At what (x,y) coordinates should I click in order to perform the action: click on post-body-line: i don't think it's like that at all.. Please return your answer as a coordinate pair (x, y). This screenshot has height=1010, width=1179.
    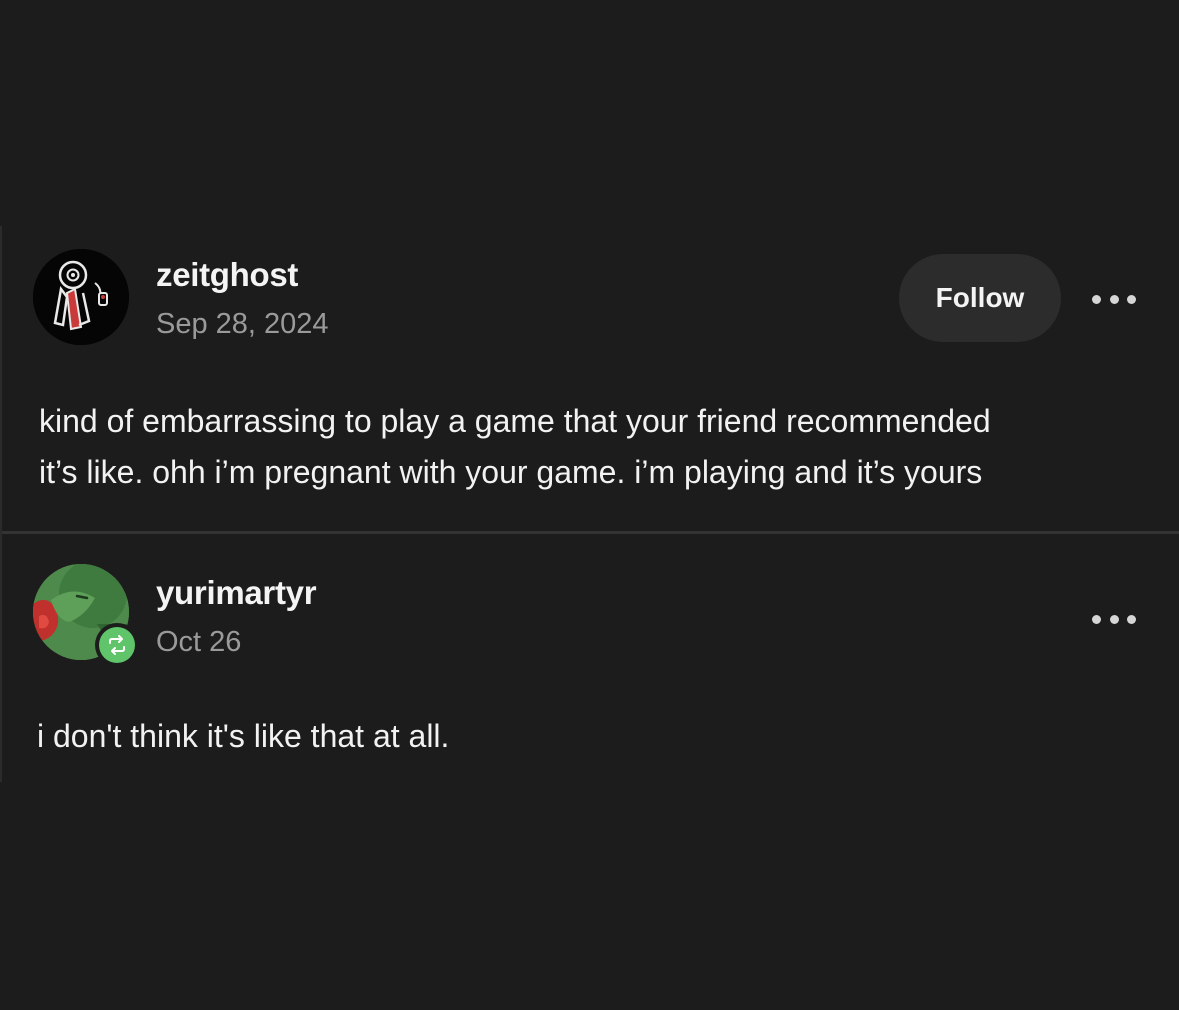
    Looking at the image, I should click on (243, 736).